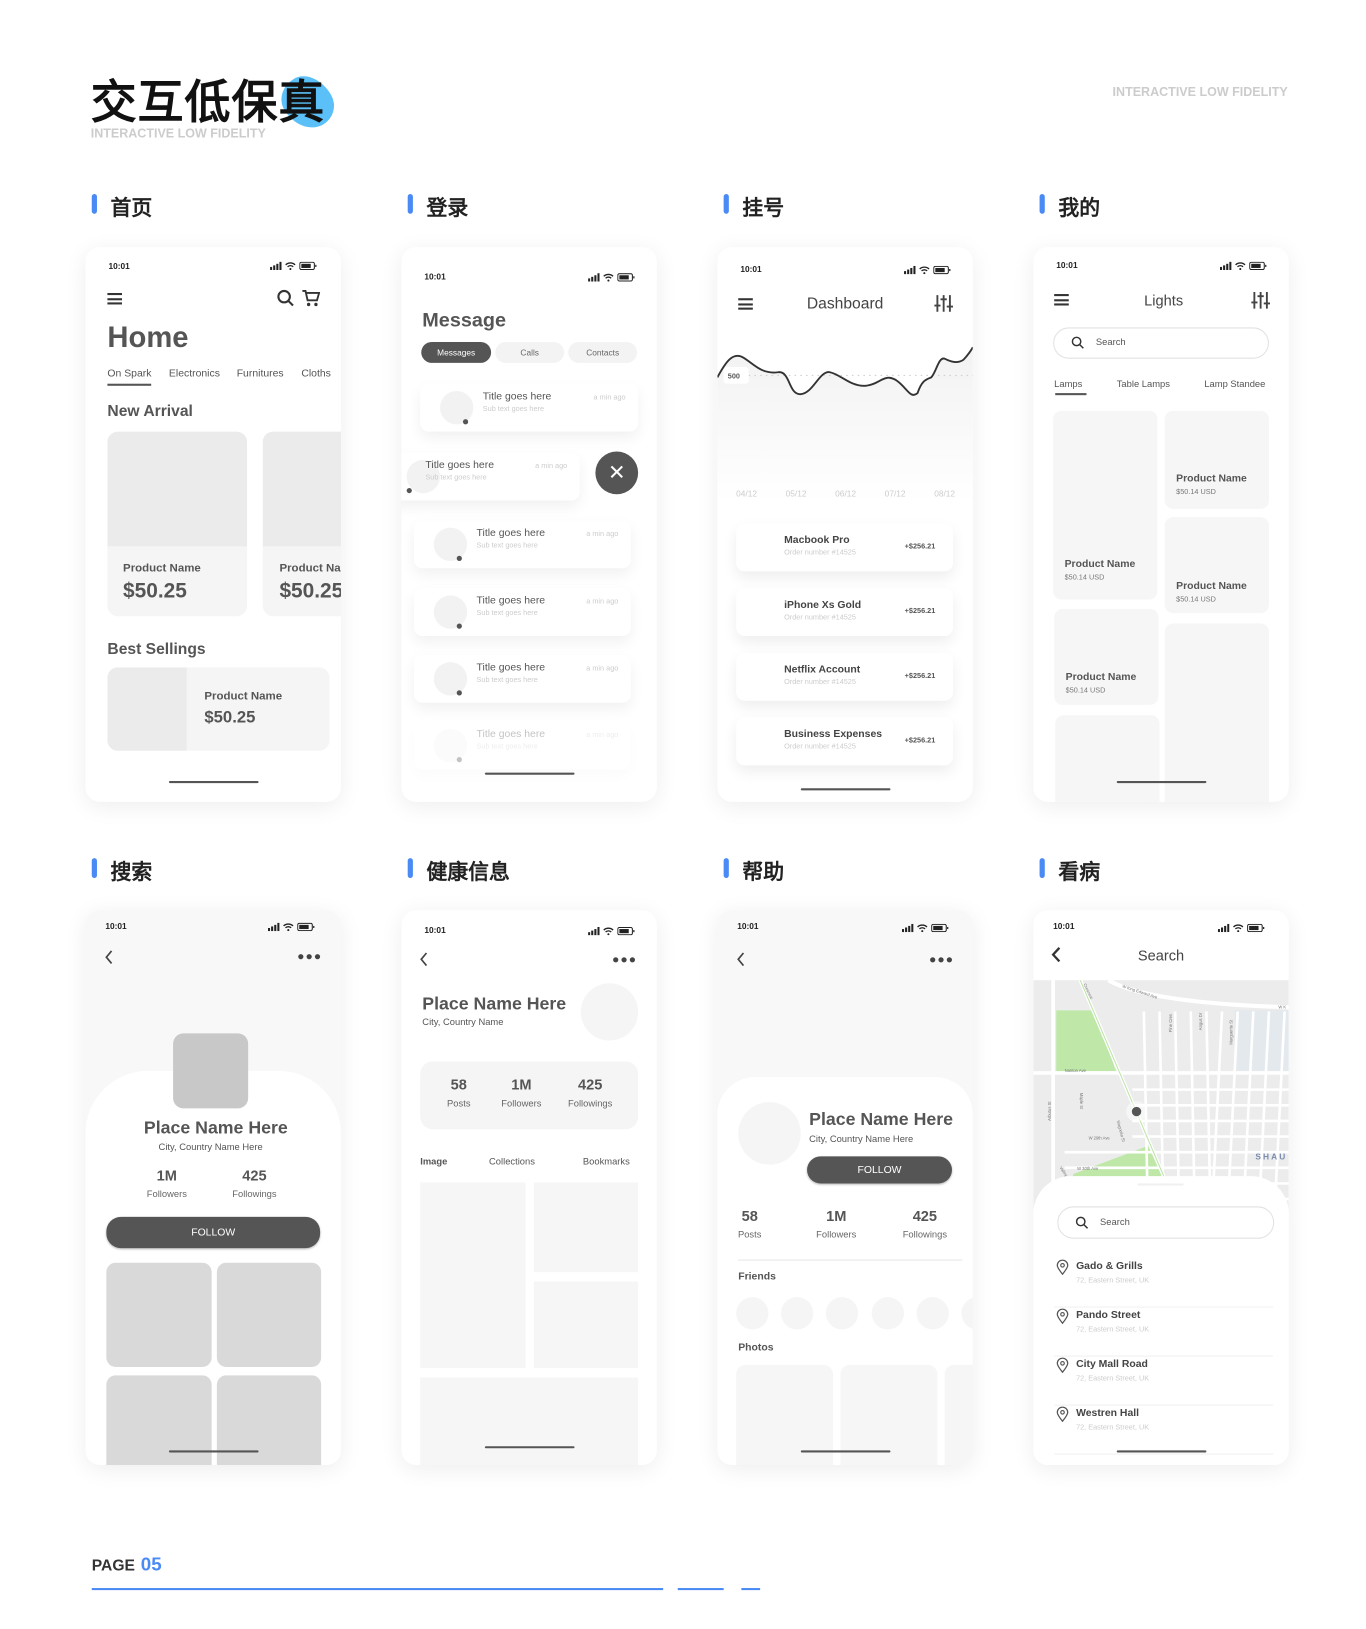  I want to click on place-name: Place Name Here, so click(215, 1127).